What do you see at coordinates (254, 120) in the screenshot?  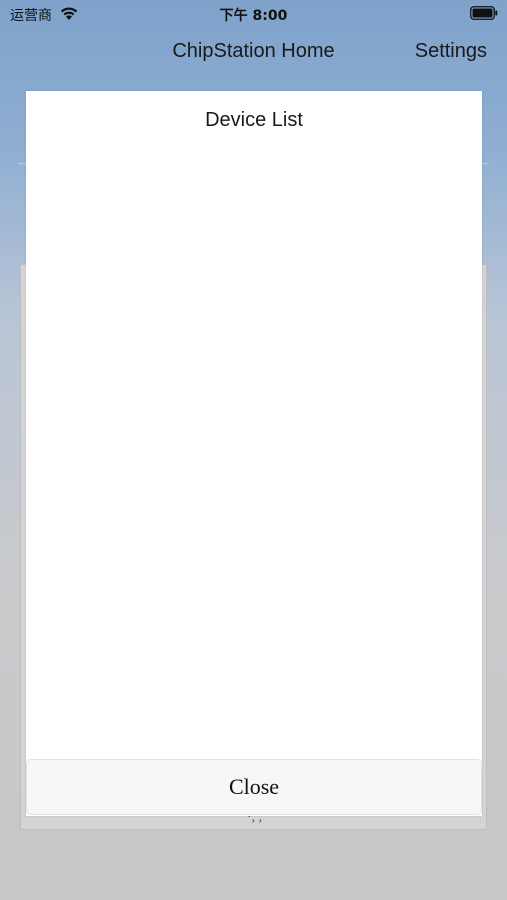 I see `modal-title: Device List` at bounding box center [254, 120].